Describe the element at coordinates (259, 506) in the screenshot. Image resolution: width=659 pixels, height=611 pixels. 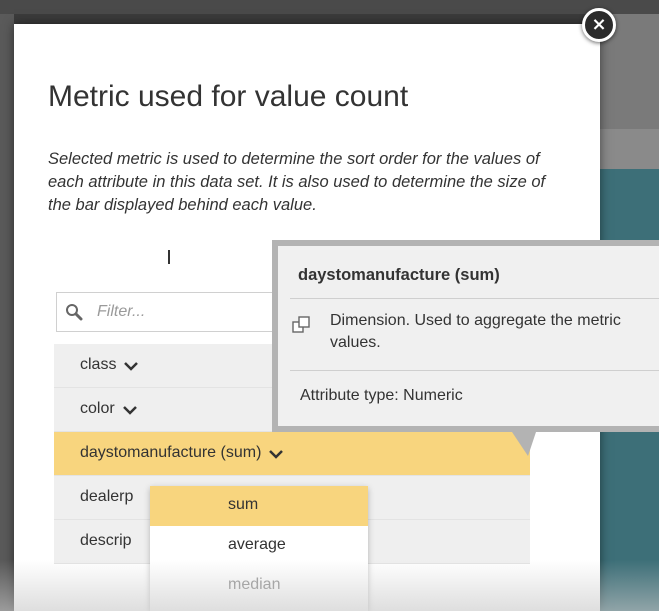
I see `metric-option-sum: sum` at that location.